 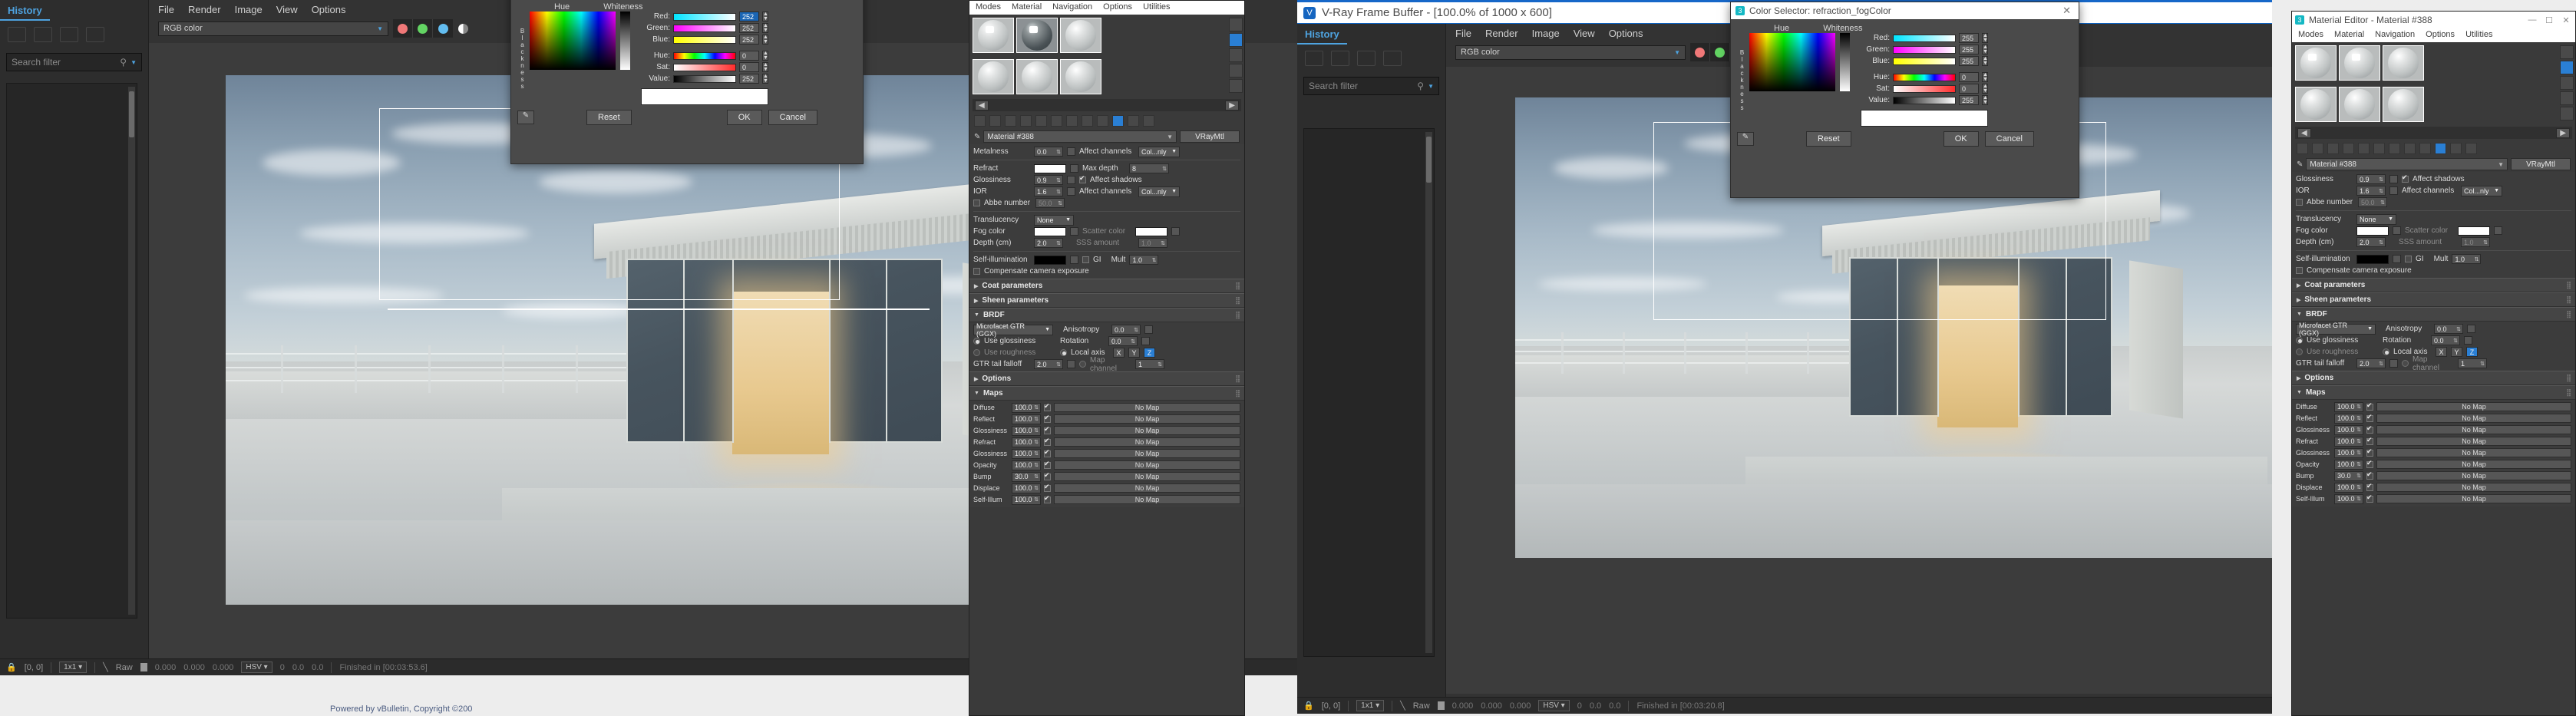 I want to click on sat-spinner-left: ▲ ▼, so click(x=765, y=67).